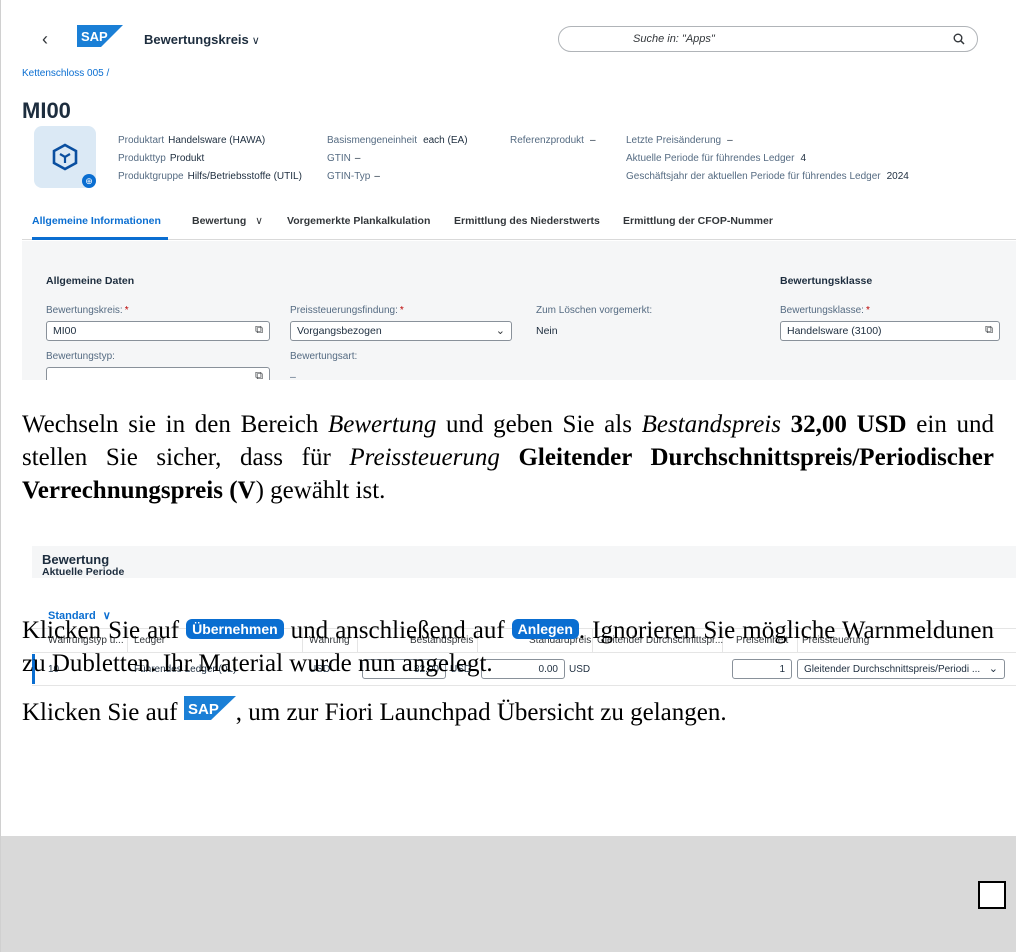 The height and width of the screenshot is (952, 1016). What do you see at coordinates (158, 373) in the screenshot?
I see `bewertungstyp-field: ⧉` at bounding box center [158, 373].